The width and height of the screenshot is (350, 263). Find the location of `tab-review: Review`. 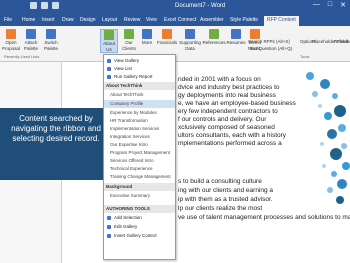

tab-review: Review is located at coordinates (132, 20).